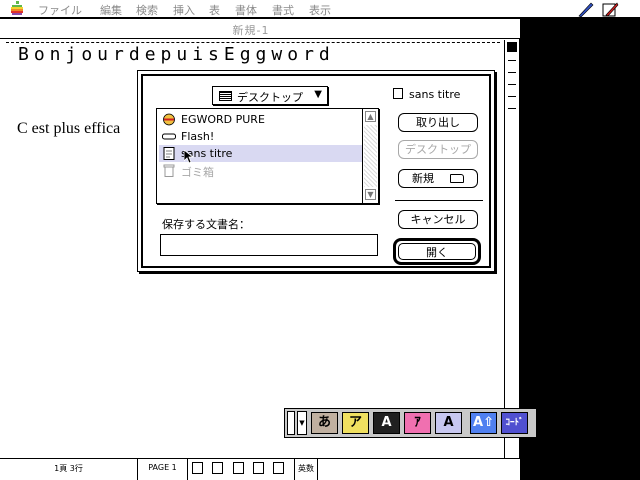  Describe the element at coordinates (370, 194) in the screenshot. I see `scroll-down-icon: ▼` at that location.